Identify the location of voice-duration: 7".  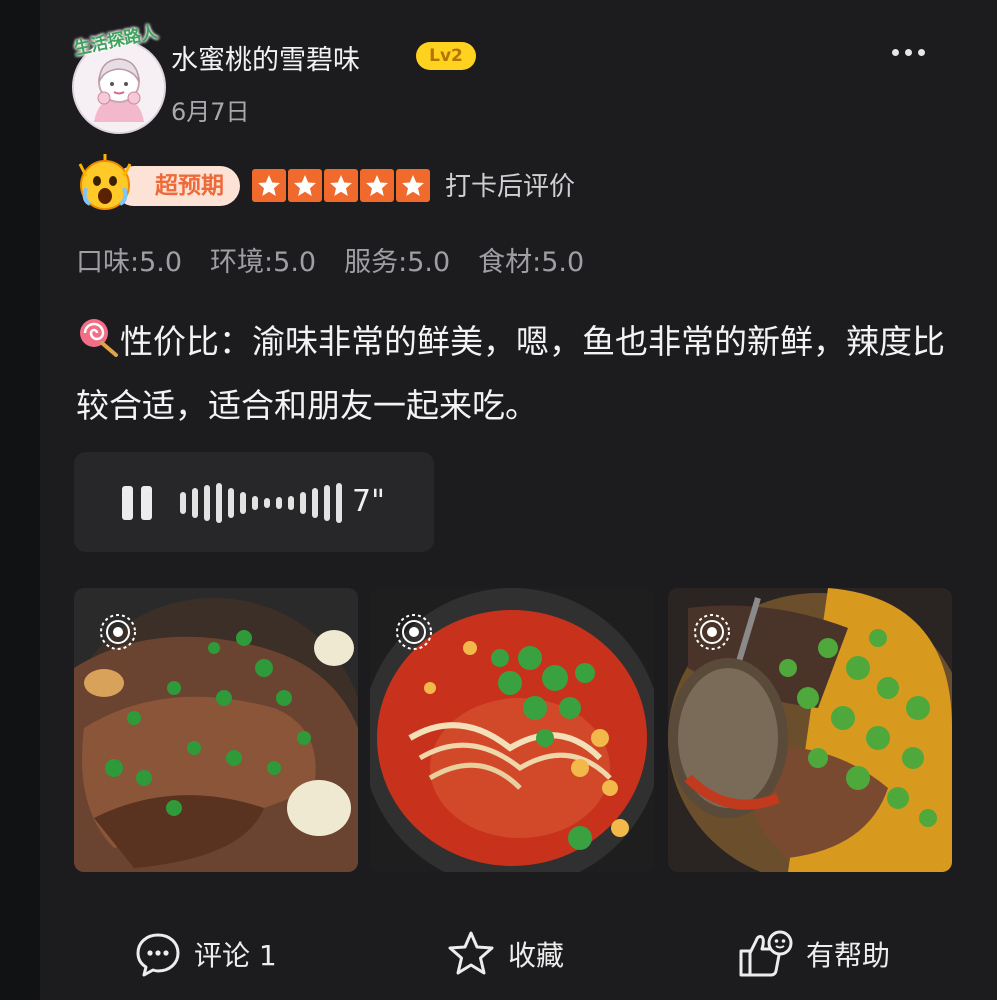
(368, 501).